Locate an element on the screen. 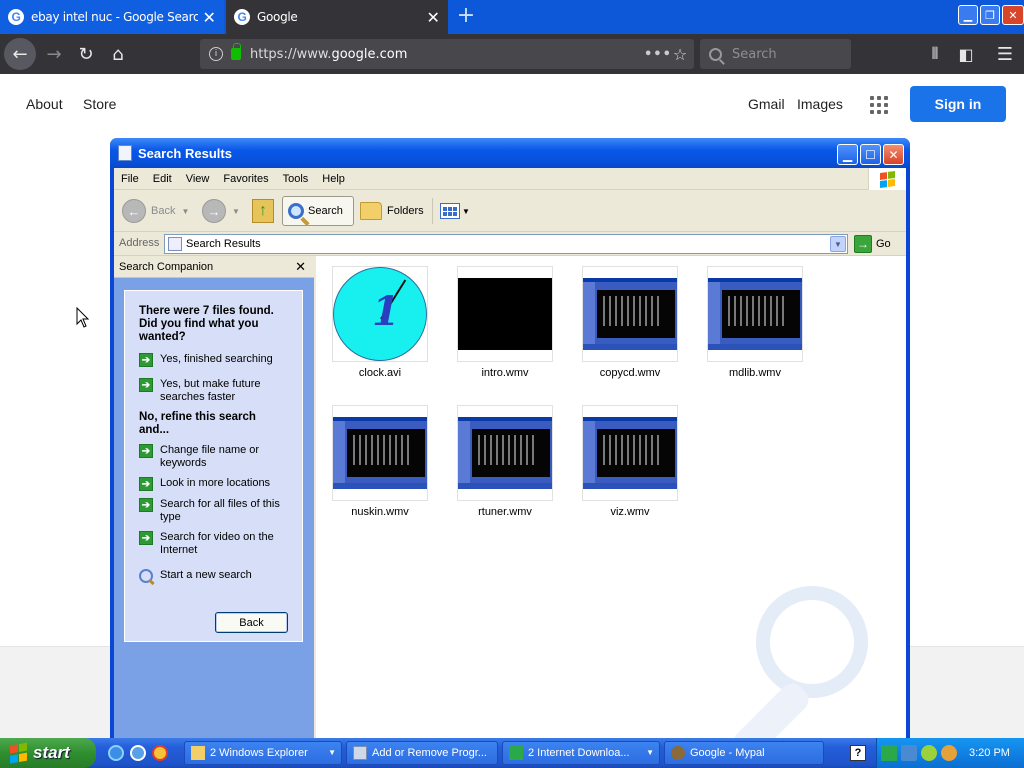  home-icon: ⌂ is located at coordinates (118, 54).